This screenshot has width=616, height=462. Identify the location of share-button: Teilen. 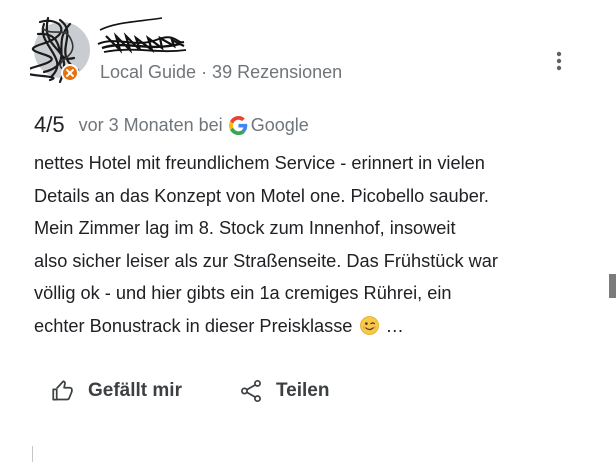
(284, 391).